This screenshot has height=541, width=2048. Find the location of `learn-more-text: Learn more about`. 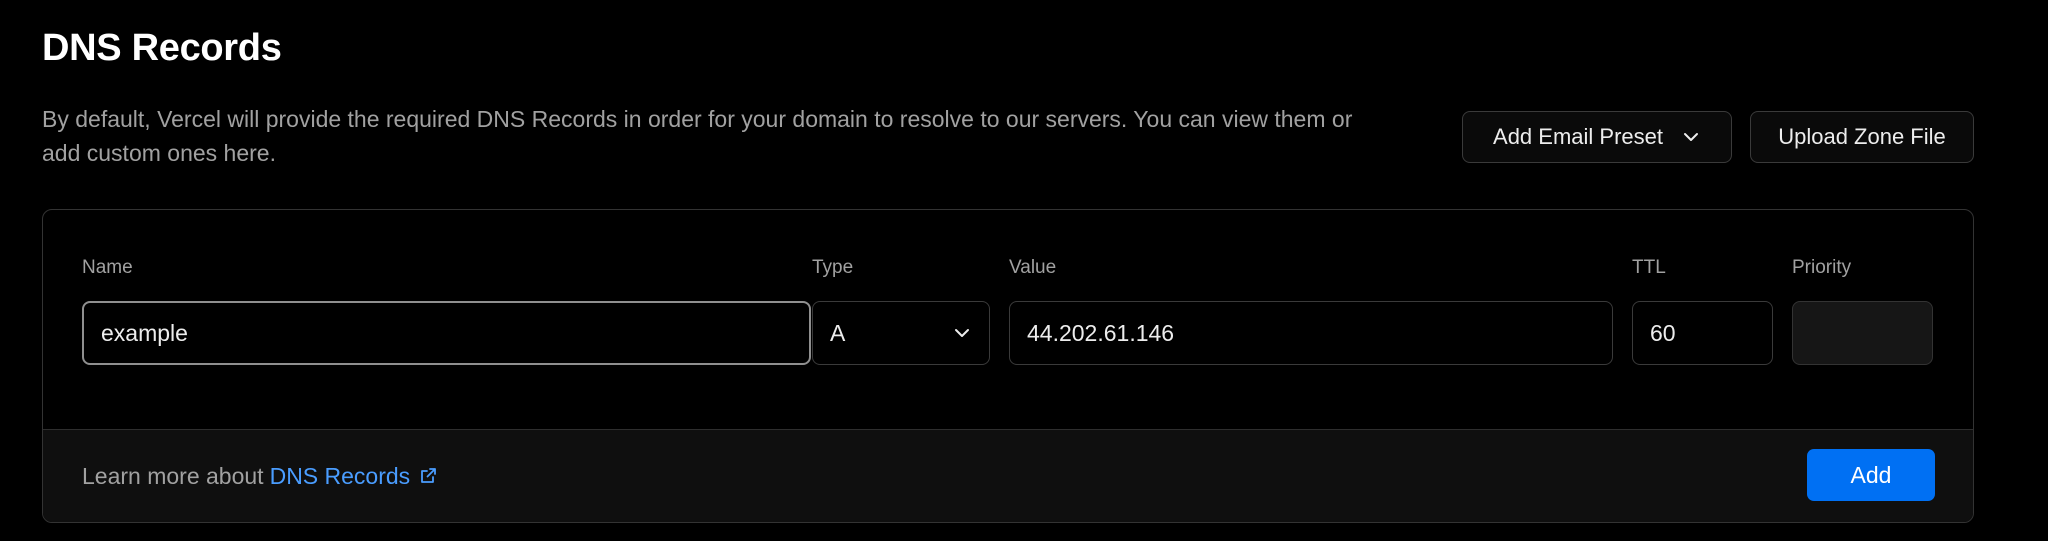

learn-more-text: Learn more about is located at coordinates (173, 475).